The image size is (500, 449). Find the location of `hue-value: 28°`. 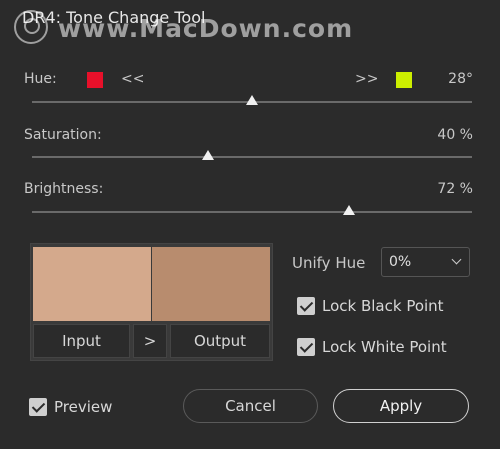

hue-value: 28° is located at coordinates (460, 79).